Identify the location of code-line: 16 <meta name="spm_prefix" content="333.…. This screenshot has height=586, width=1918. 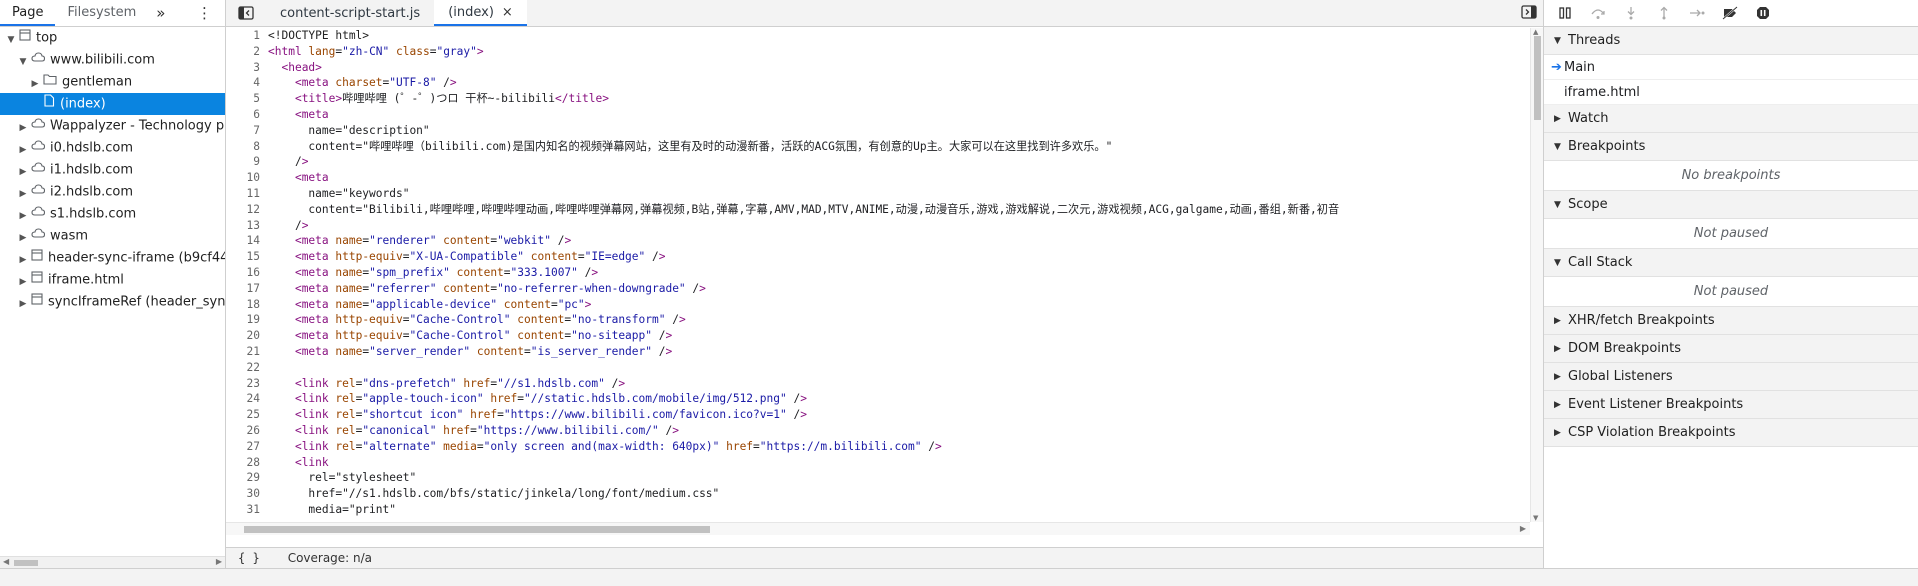
(878, 273).